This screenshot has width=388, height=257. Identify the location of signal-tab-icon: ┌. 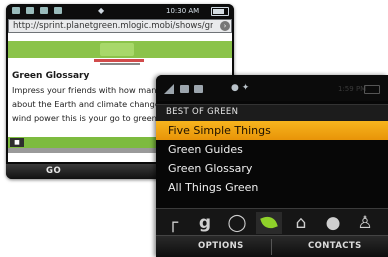
(173, 223).